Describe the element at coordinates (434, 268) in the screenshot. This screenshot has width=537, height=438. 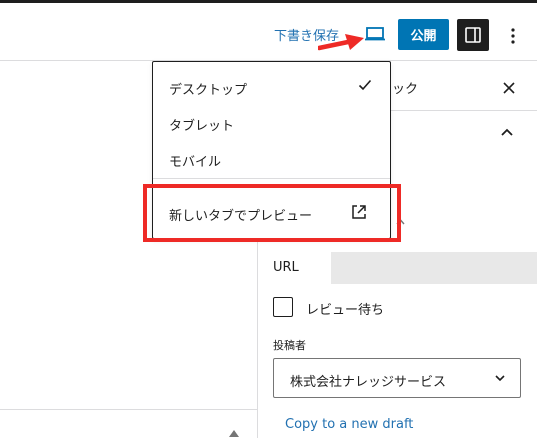
I see `url-field` at that location.